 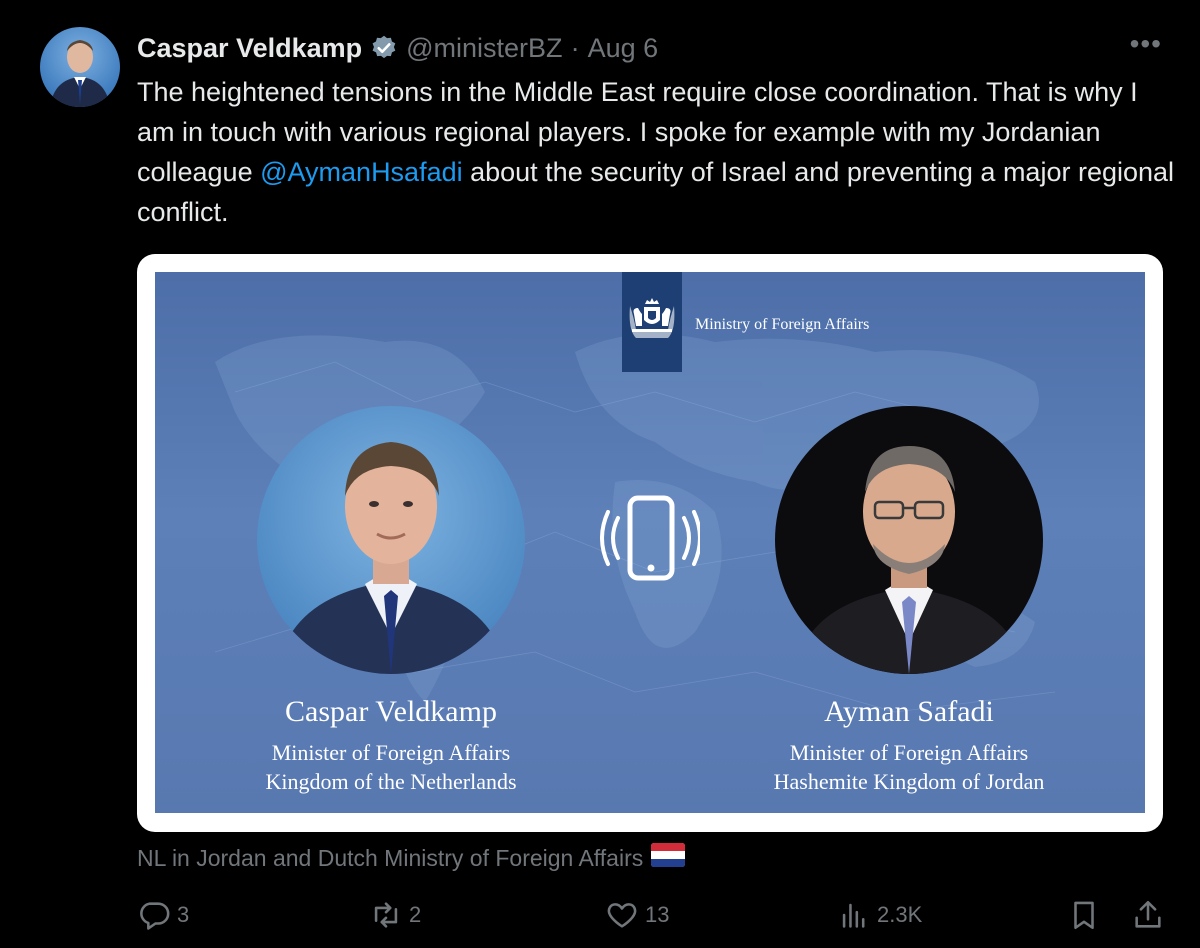 I want to click on more-options-icon: •••, so click(x=1146, y=44).